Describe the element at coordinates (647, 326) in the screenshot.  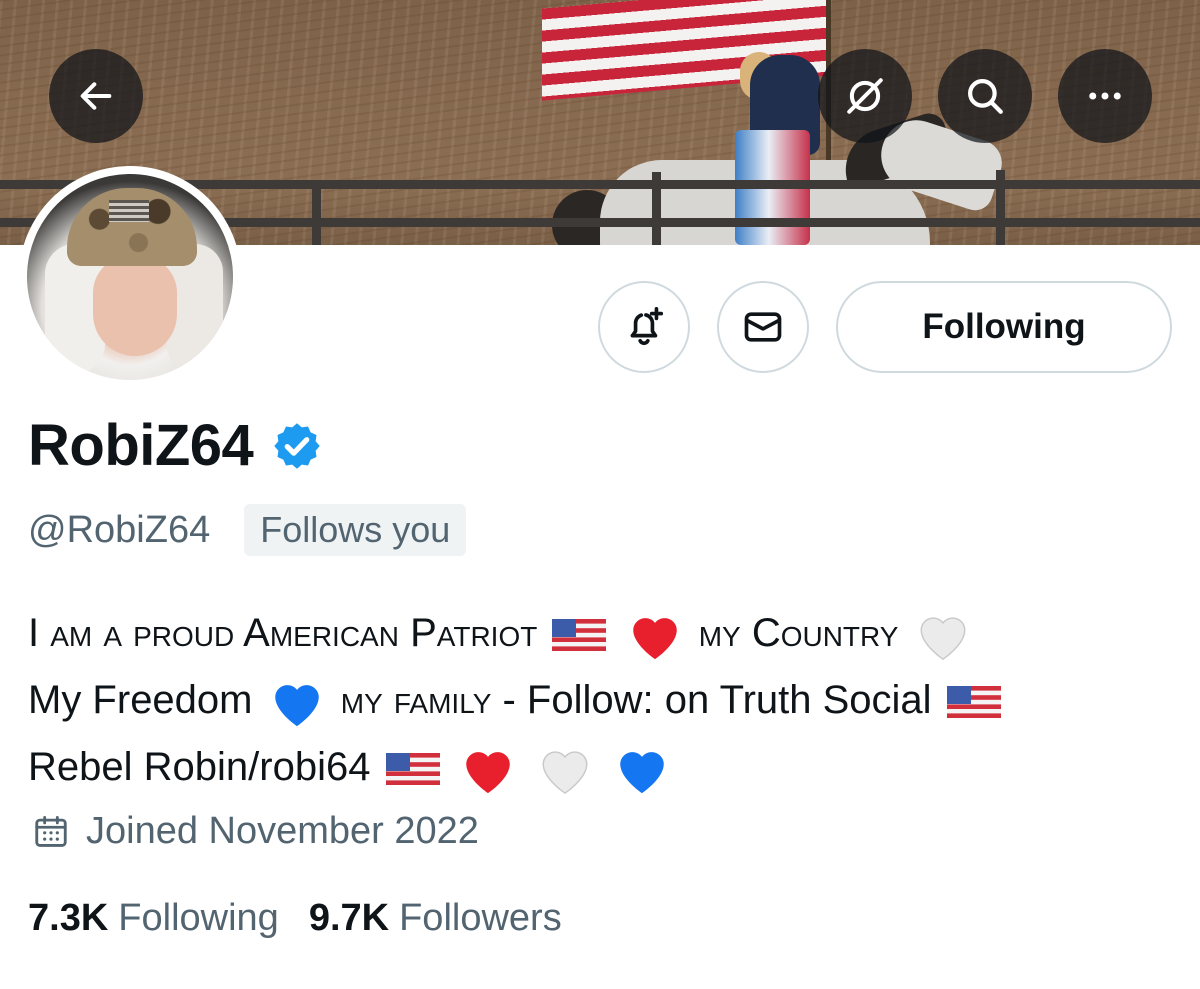
I see `bell-plus-icon` at that location.